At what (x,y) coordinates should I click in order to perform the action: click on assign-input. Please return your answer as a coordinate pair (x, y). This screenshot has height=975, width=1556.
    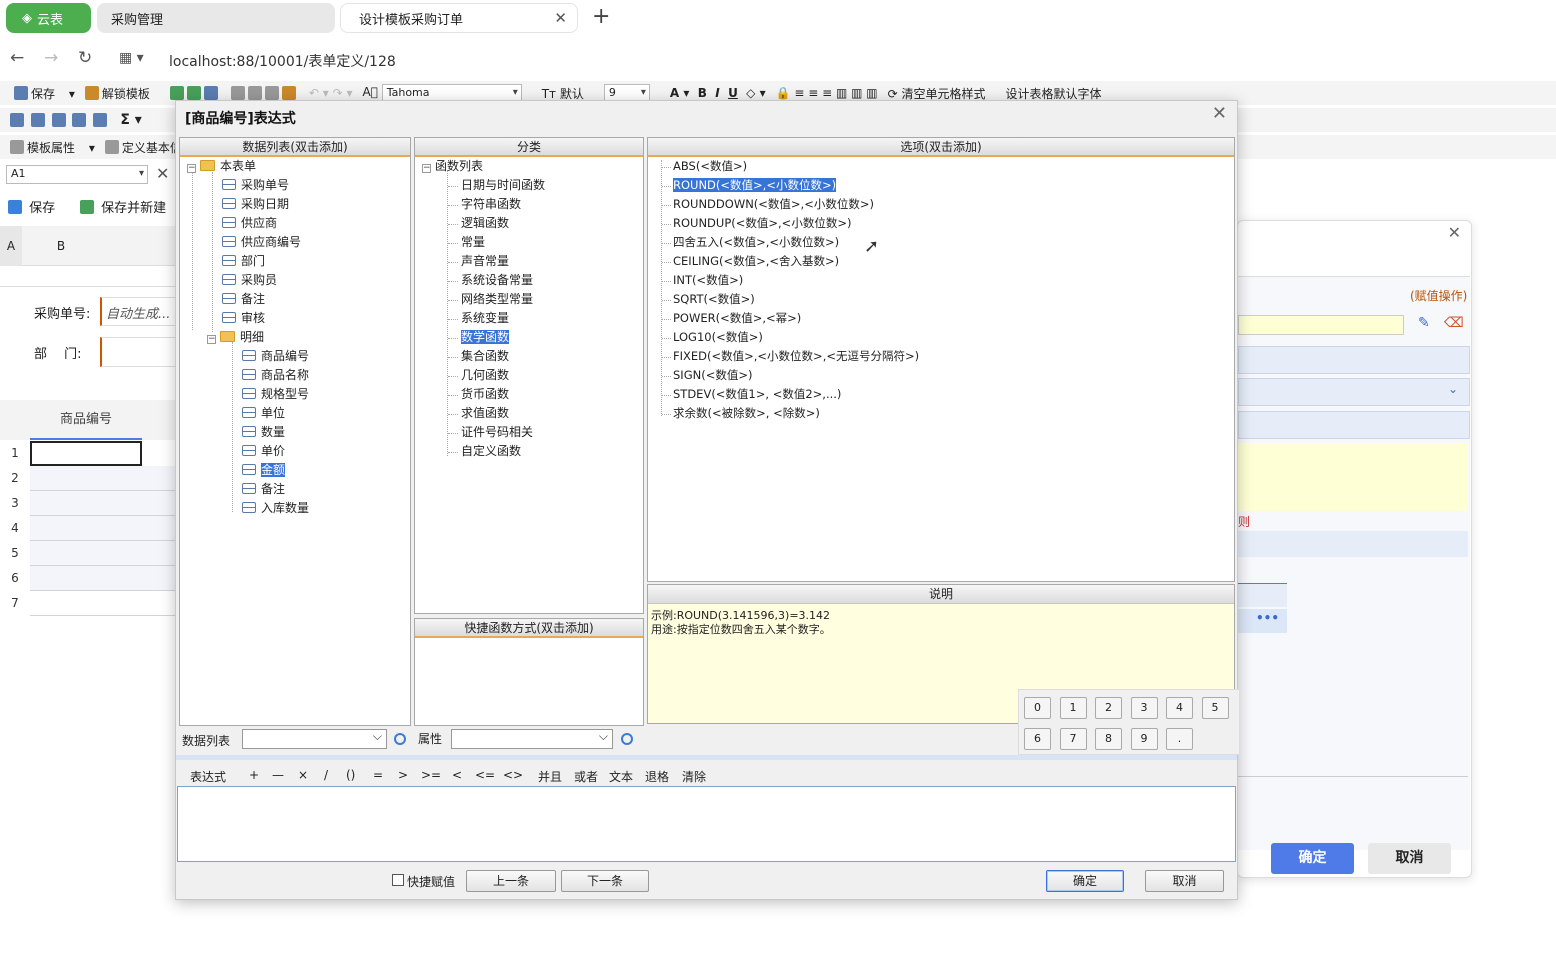
    Looking at the image, I should click on (1321, 325).